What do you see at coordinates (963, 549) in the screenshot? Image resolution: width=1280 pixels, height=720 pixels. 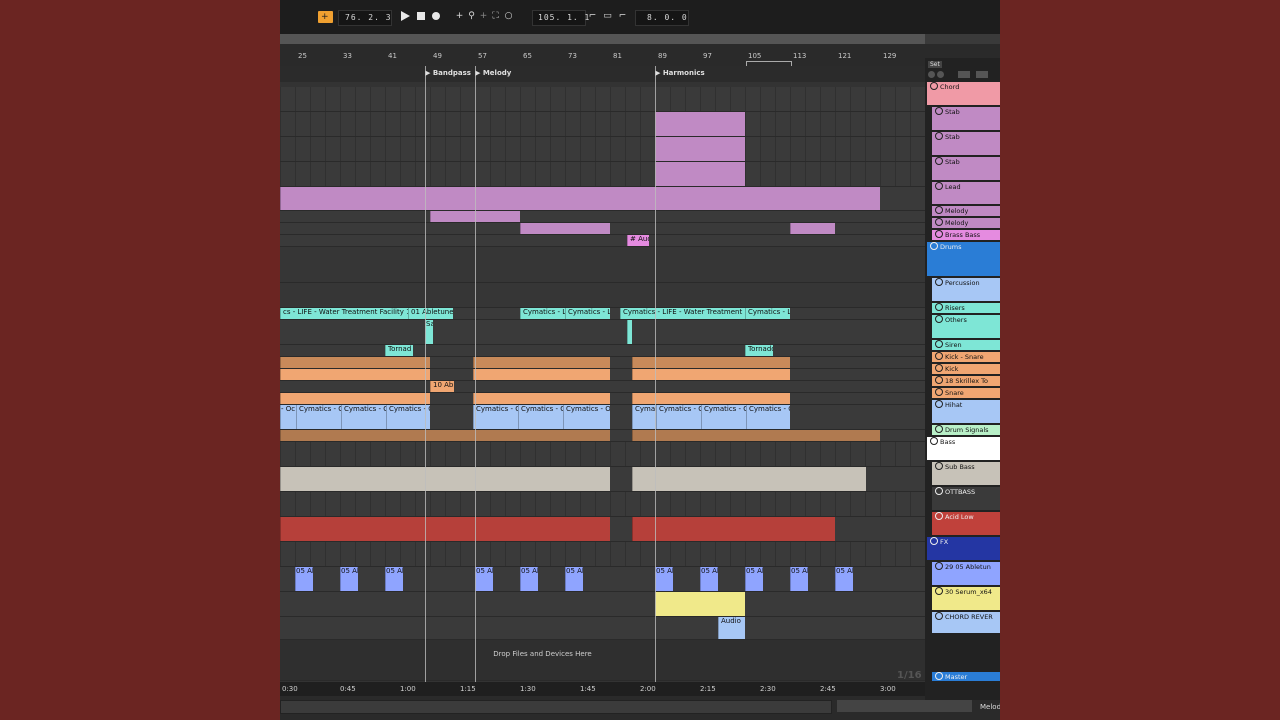 I see `track-header: FX` at bounding box center [963, 549].